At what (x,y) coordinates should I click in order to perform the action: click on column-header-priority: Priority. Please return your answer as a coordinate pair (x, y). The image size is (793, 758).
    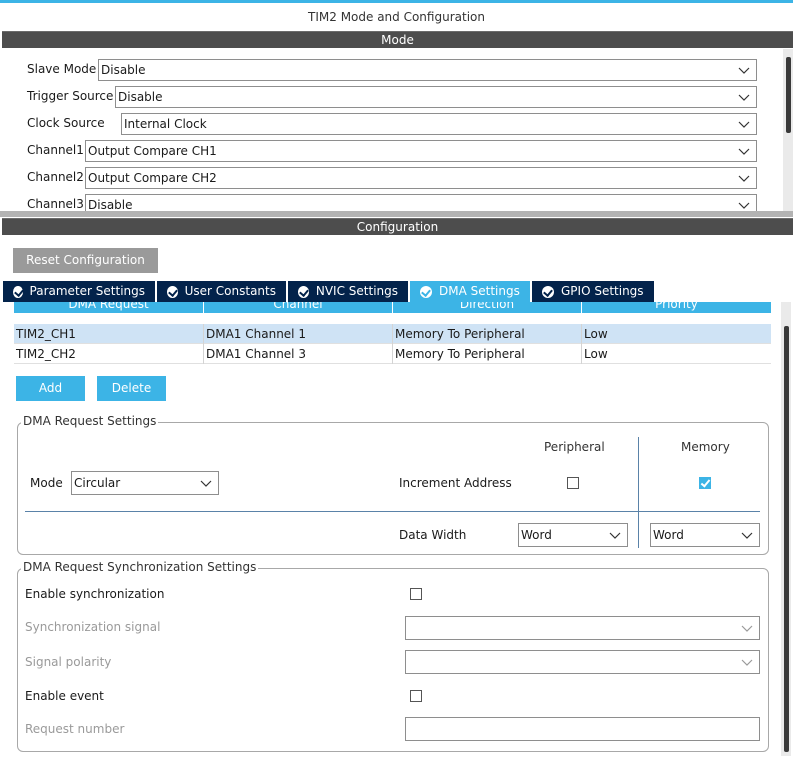
    Looking at the image, I should click on (676, 307).